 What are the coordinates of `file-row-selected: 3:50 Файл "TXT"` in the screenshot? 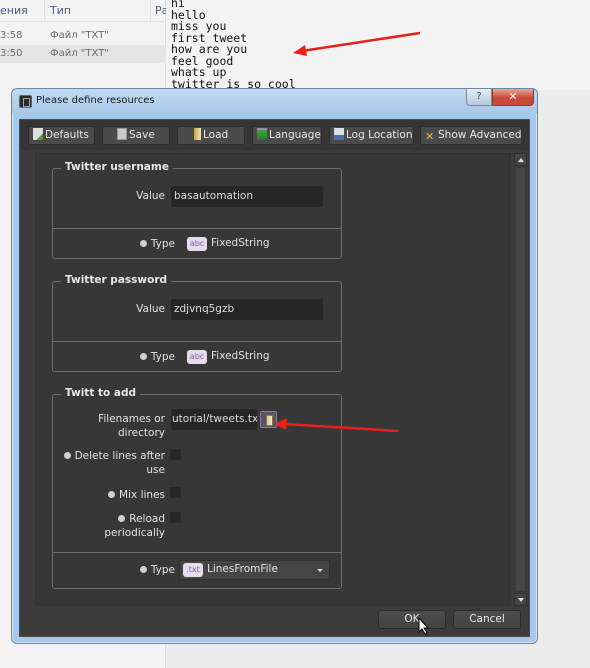 It's located at (83, 54).